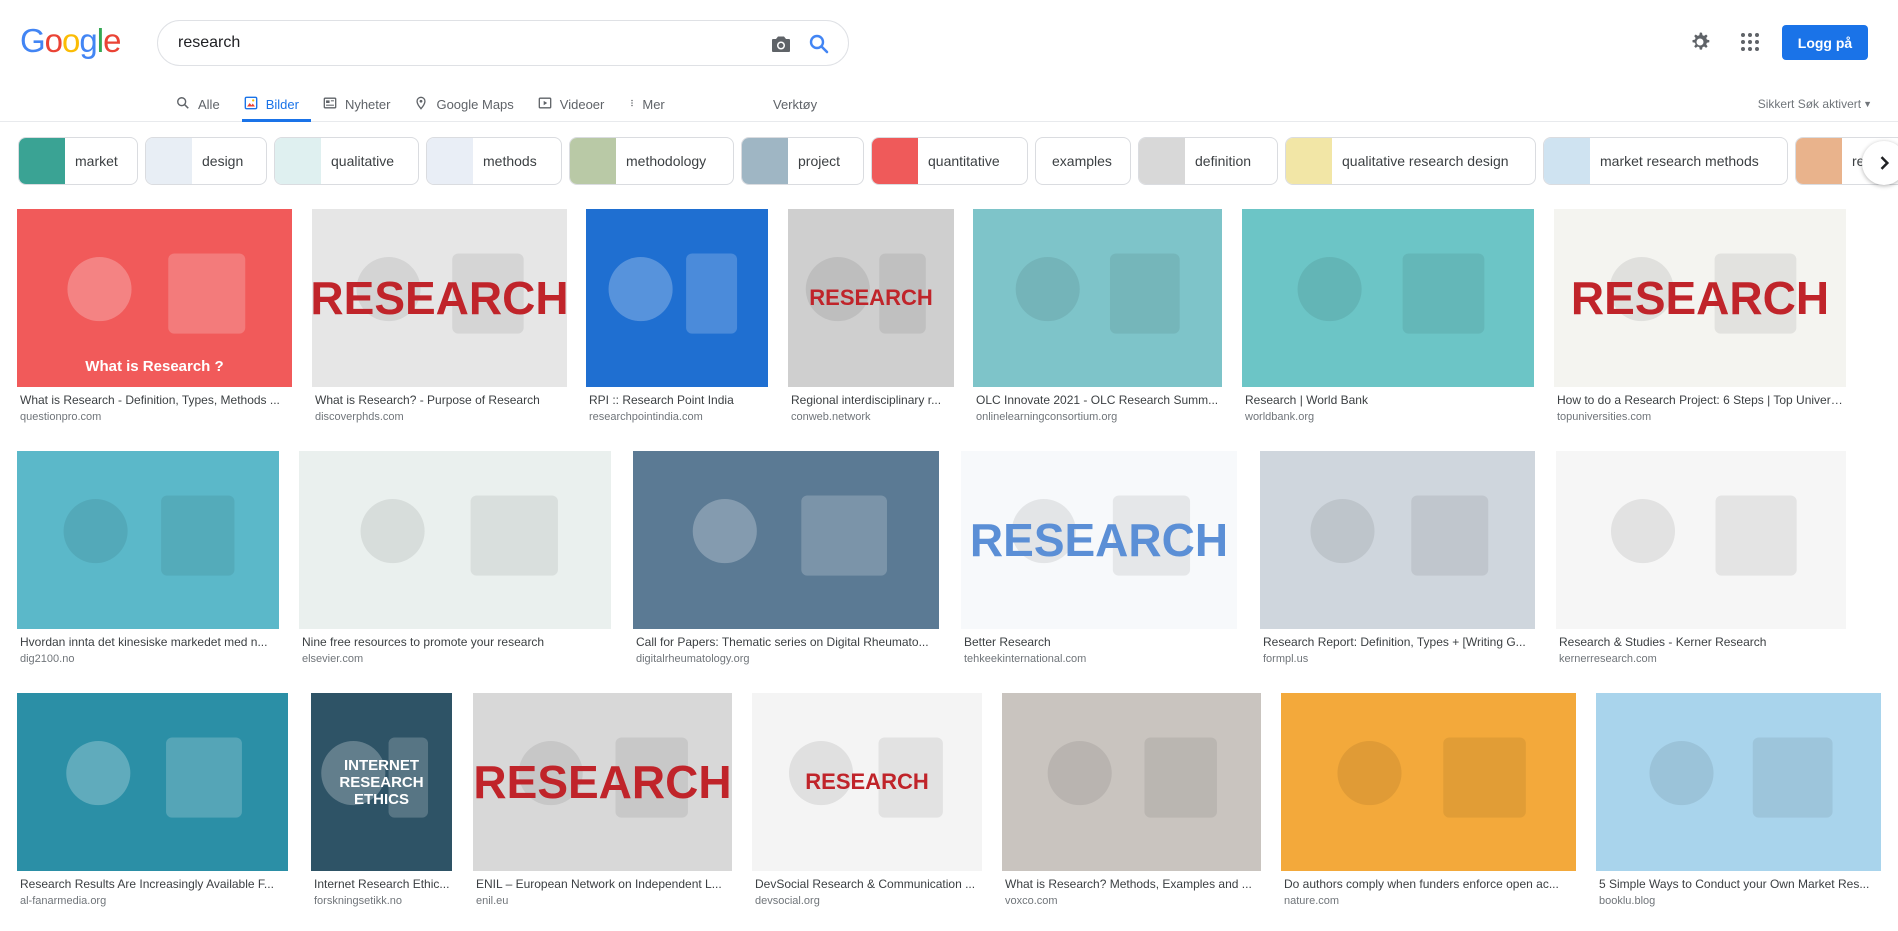  What do you see at coordinates (868, 901) in the screenshot?
I see `result-source: devsocial.org` at bounding box center [868, 901].